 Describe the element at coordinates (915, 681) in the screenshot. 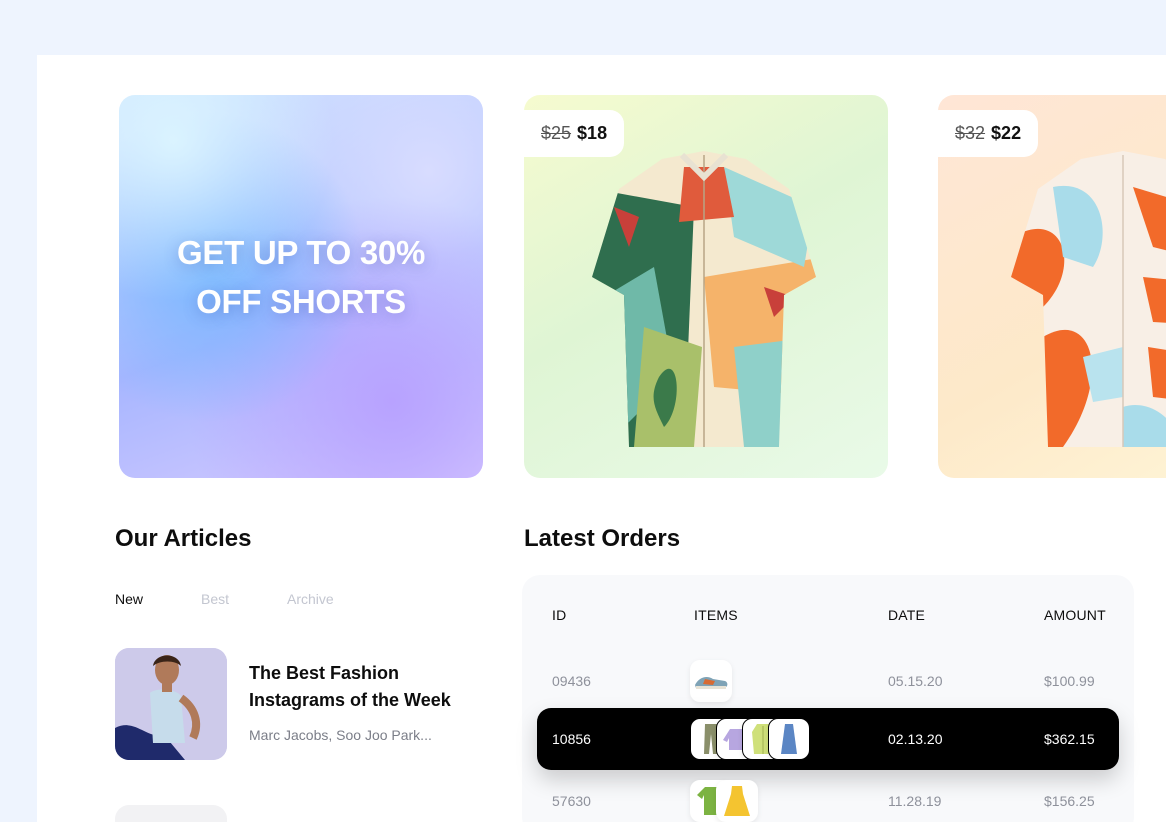

I see `order-date: 05.15.20` at that location.